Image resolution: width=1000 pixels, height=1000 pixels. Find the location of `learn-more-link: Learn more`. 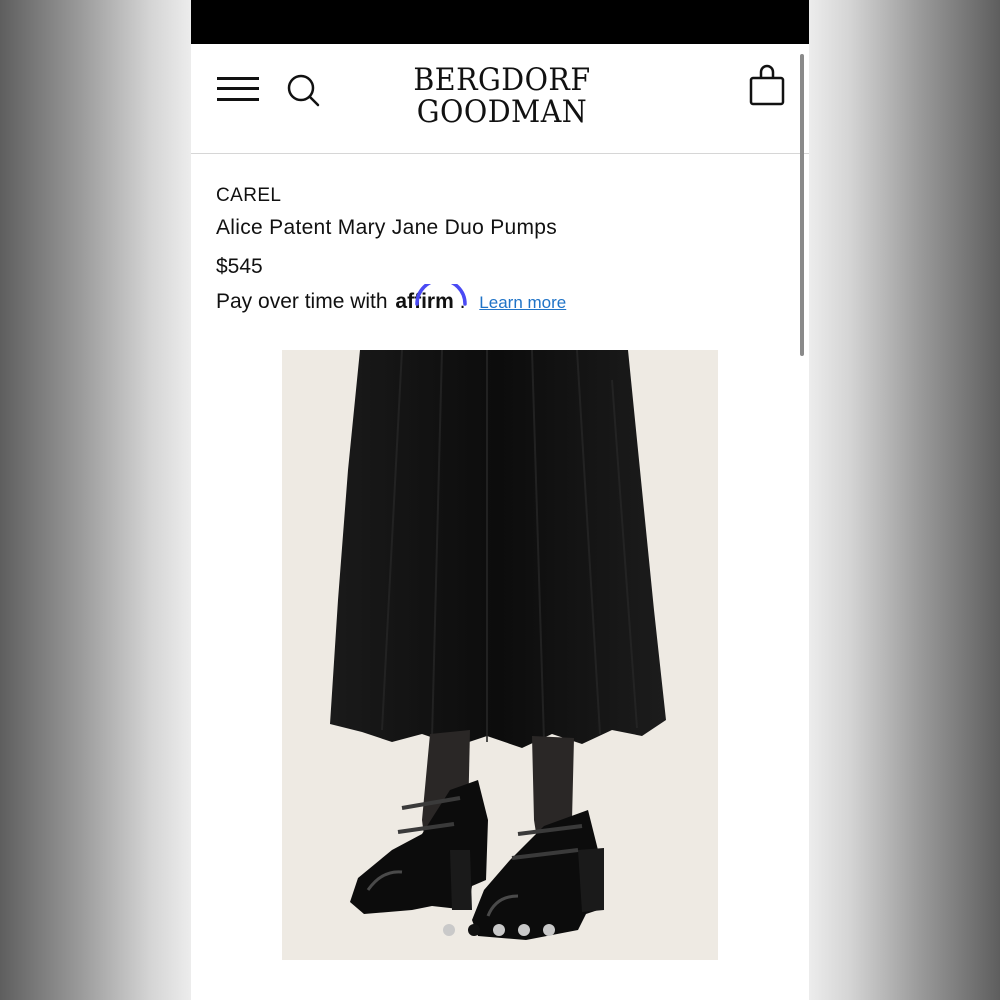

learn-more-link: Learn more is located at coordinates (522, 302).